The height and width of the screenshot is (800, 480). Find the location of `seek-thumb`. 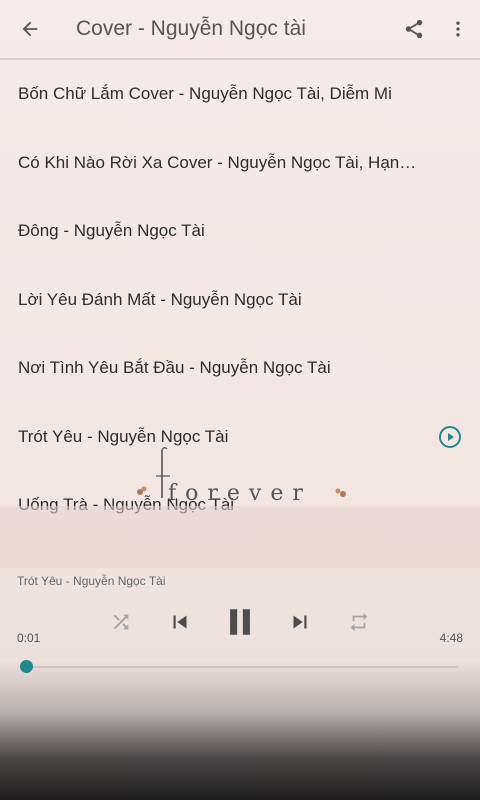

seek-thumb is located at coordinates (26, 666).